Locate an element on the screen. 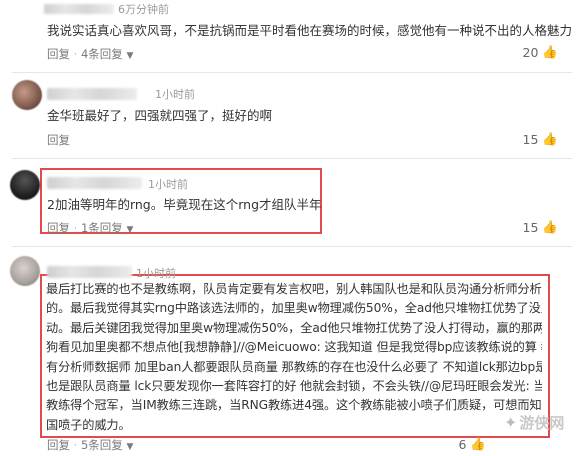 Image resolution: width=584 pixels, height=456 pixels. like-button: 6 👍 is located at coordinates (472, 444).